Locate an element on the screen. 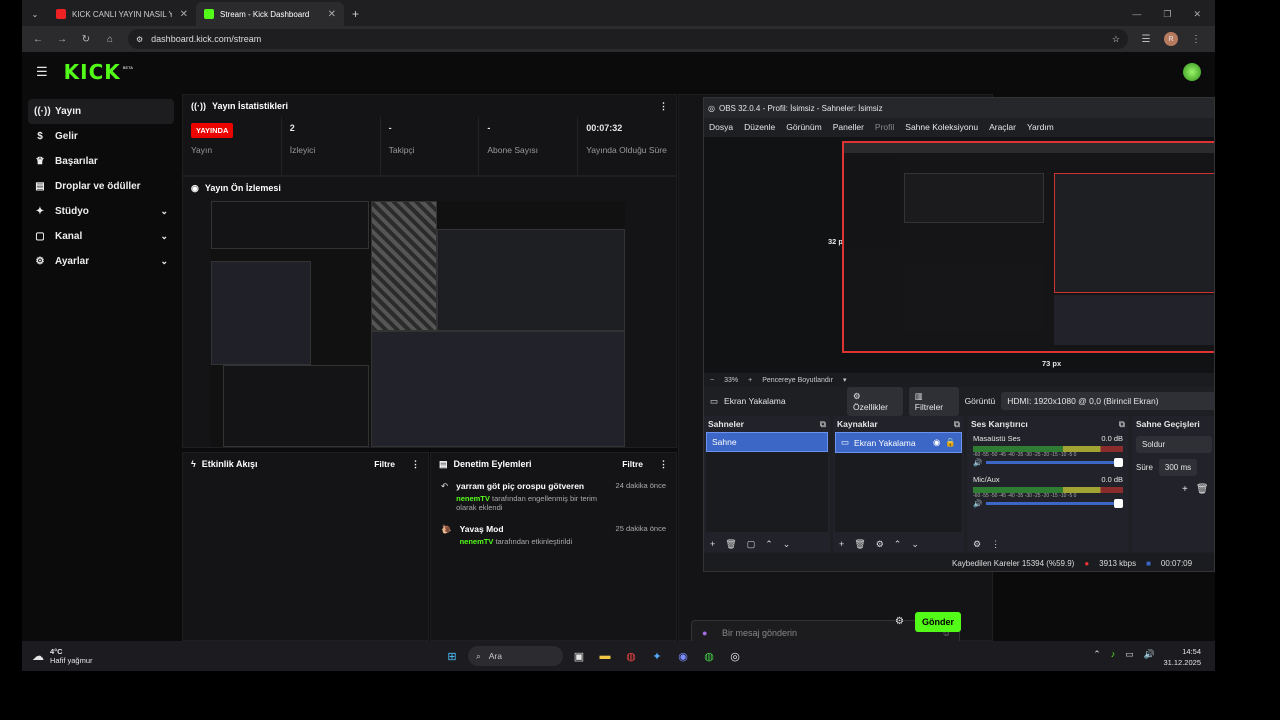 Image resolution: width=1280 pixels, height=720 pixels. chevron-down-icon: ▾ is located at coordinates (845, 380).